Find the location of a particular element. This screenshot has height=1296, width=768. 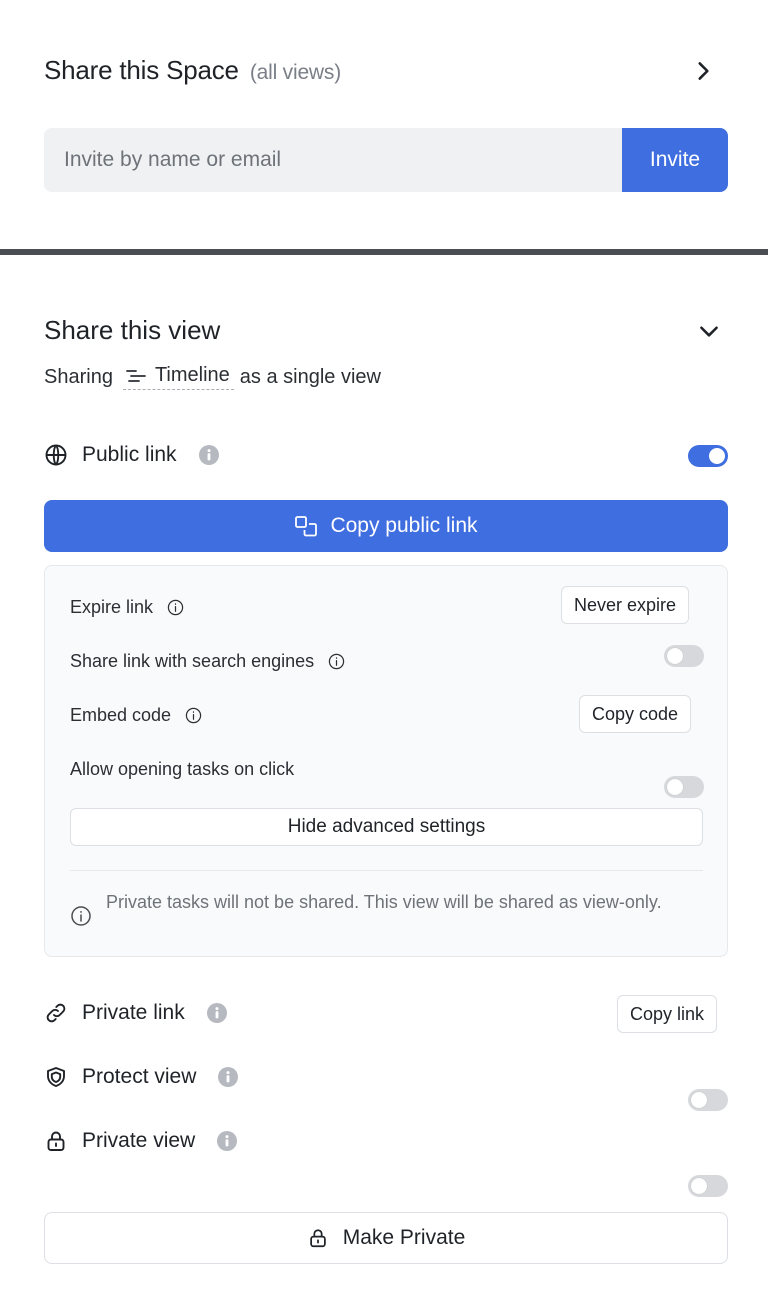

protect-view-toggle is located at coordinates (708, 1100).